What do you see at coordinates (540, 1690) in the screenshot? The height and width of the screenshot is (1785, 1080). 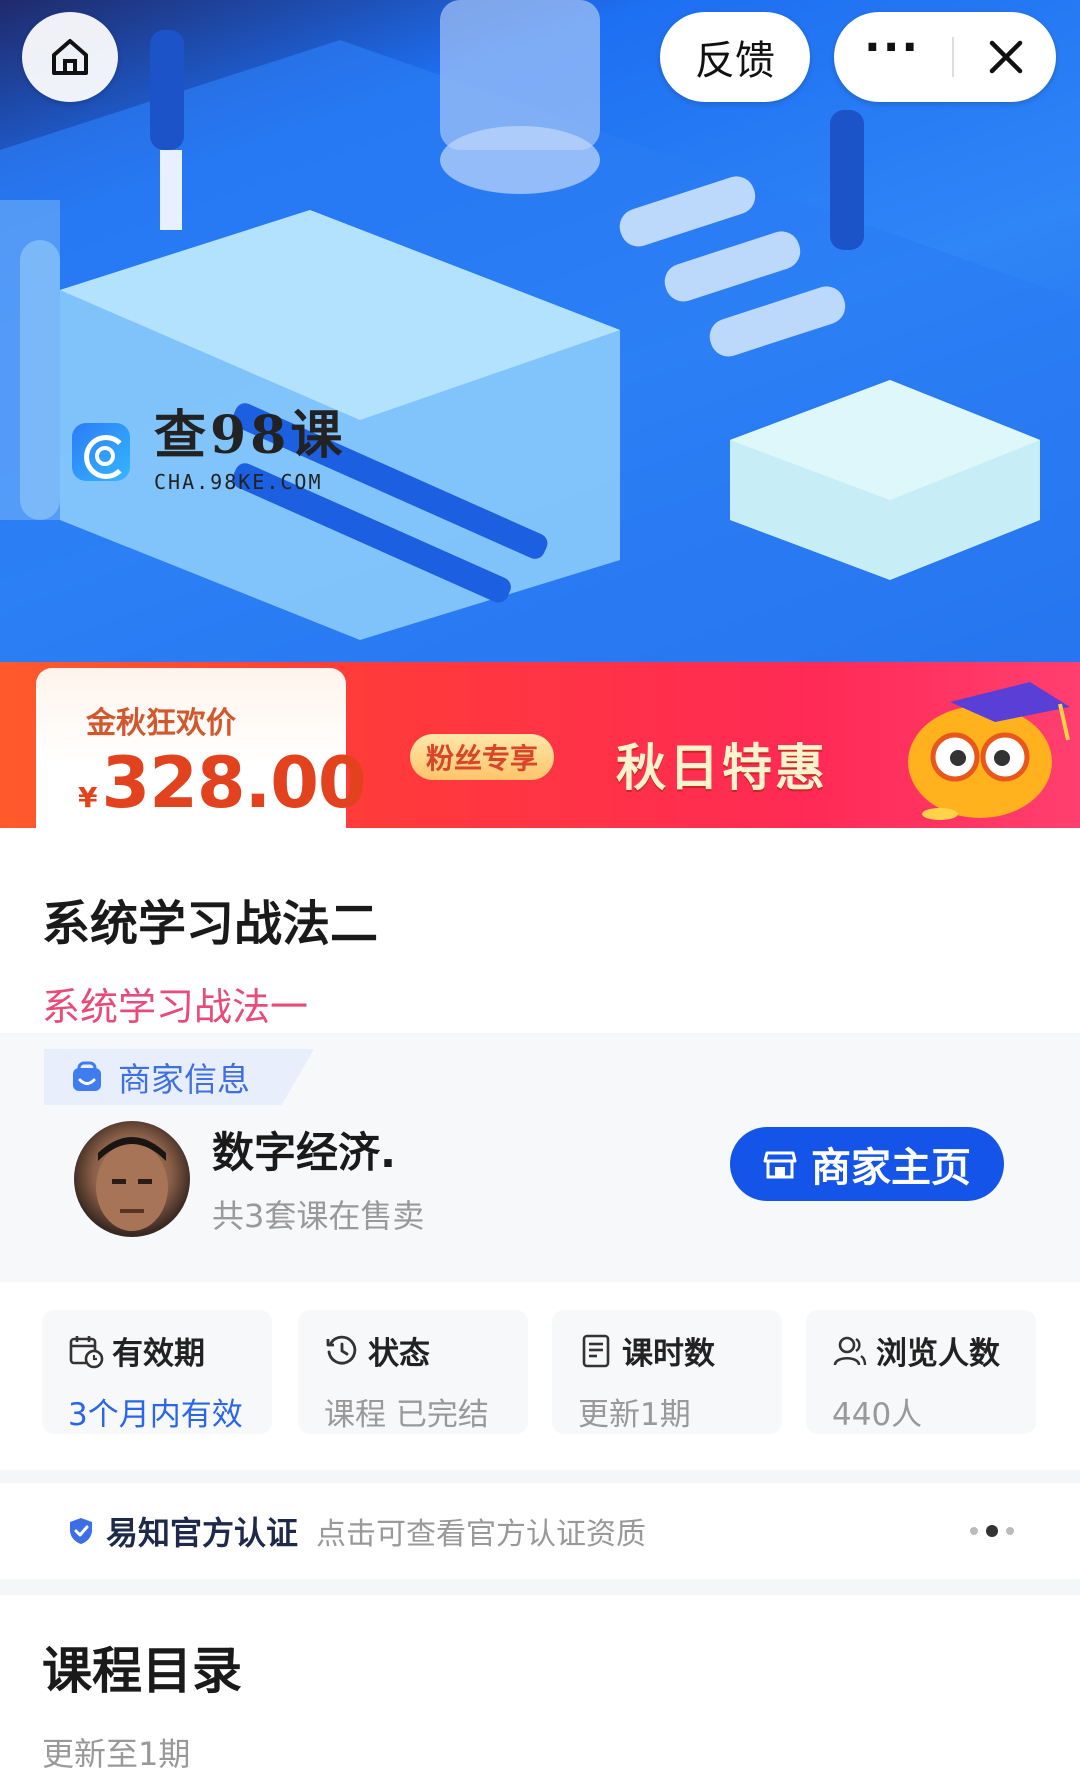 I see `course-catalog-section: 课程目录 更新至1期` at bounding box center [540, 1690].